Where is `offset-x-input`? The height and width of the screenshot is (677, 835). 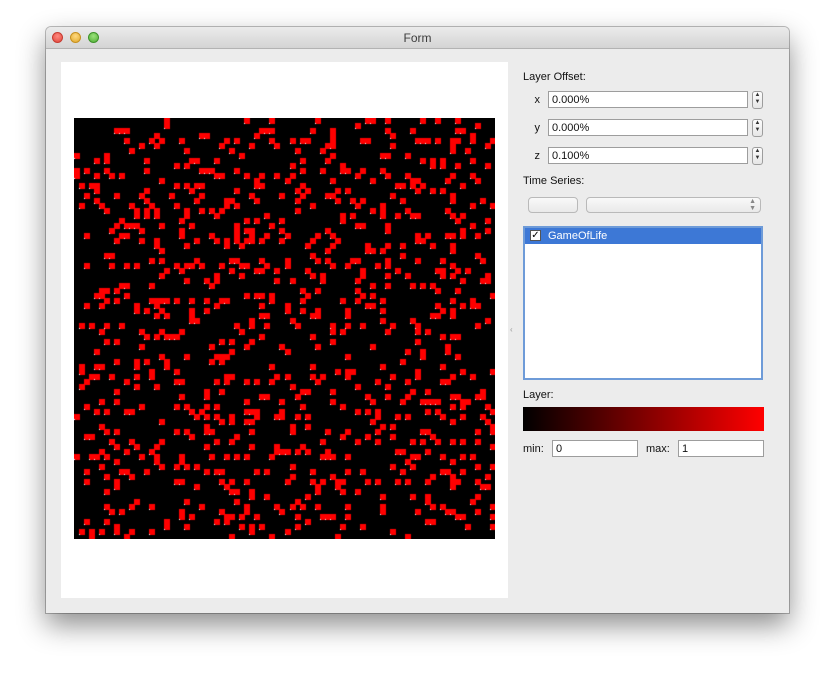 offset-x-input is located at coordinates (648, 99).